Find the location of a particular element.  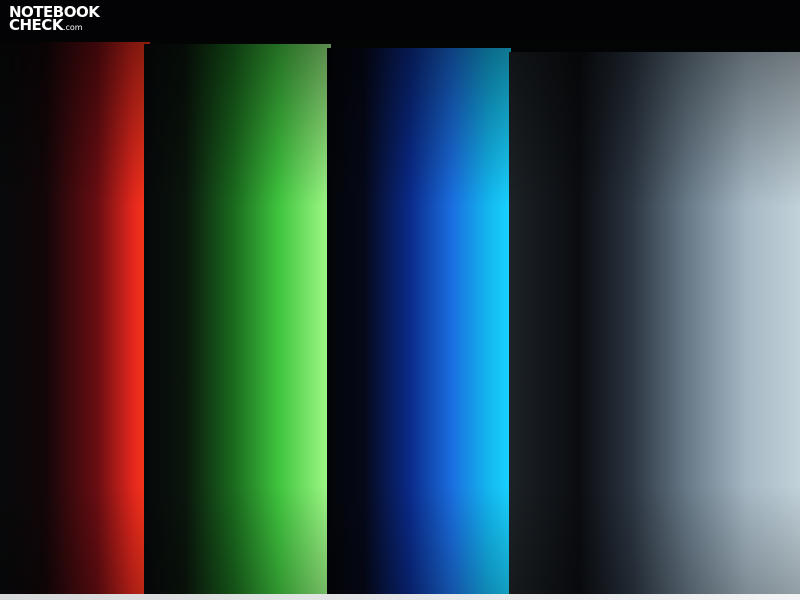

bottom-bezel is located at coordinates (400, 597).